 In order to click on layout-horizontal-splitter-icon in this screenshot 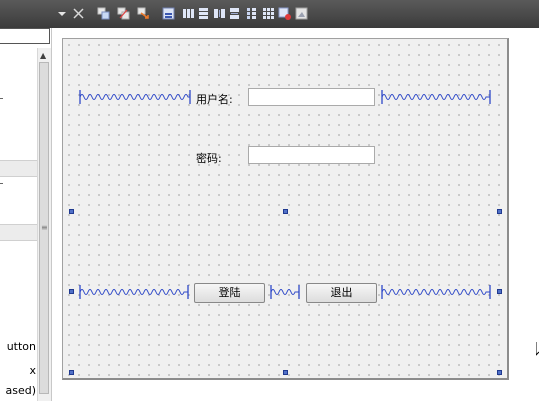, I will do `click(219, 13)`.